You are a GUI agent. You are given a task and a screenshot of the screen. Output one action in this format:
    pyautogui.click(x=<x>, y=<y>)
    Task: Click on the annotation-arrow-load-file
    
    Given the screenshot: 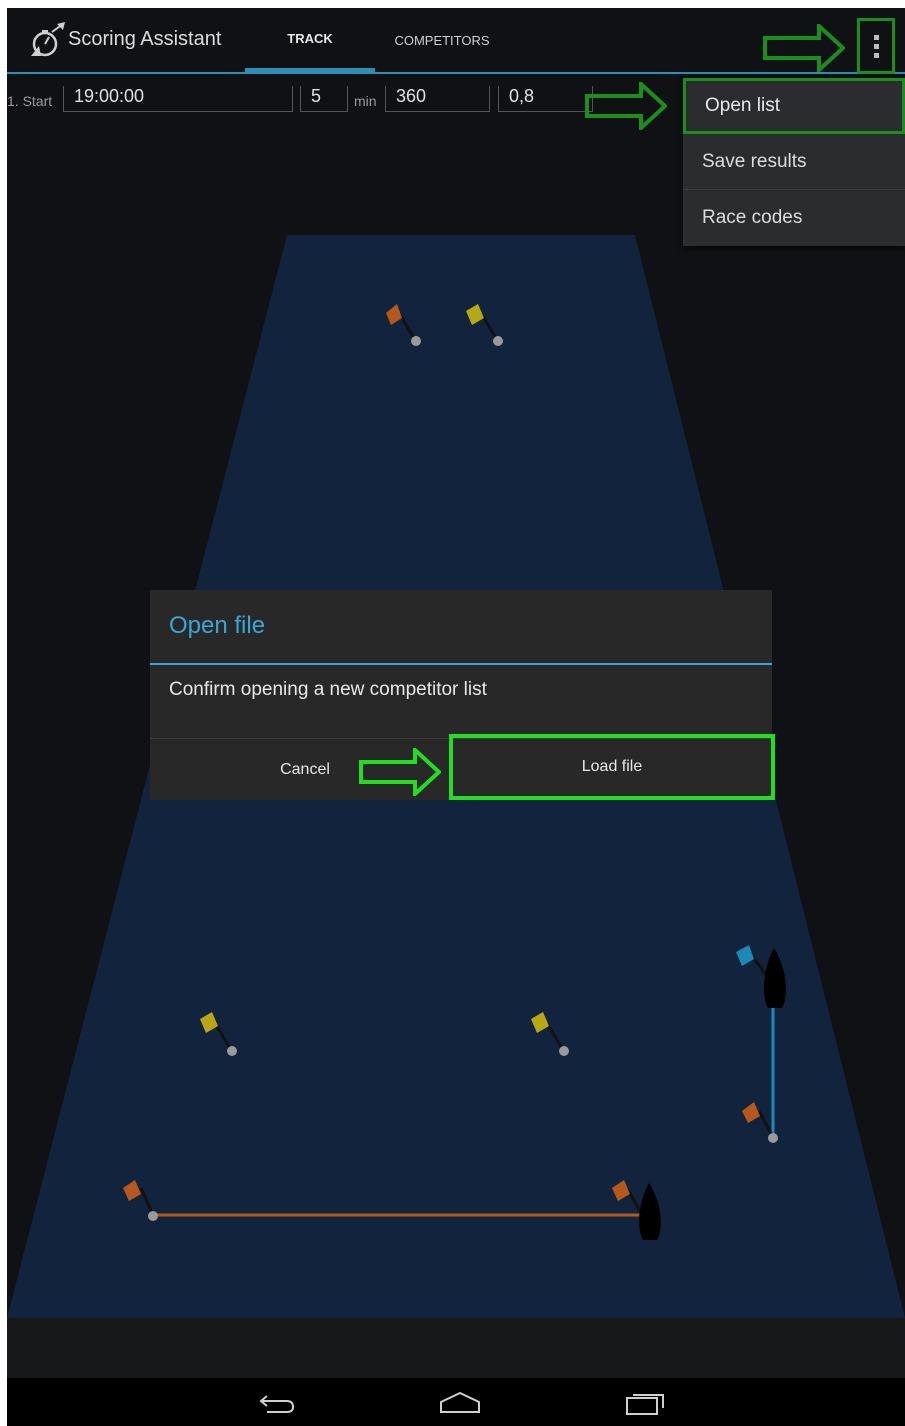 What is the action you would take?
    pyautogui.click(x=400, y=772)
    